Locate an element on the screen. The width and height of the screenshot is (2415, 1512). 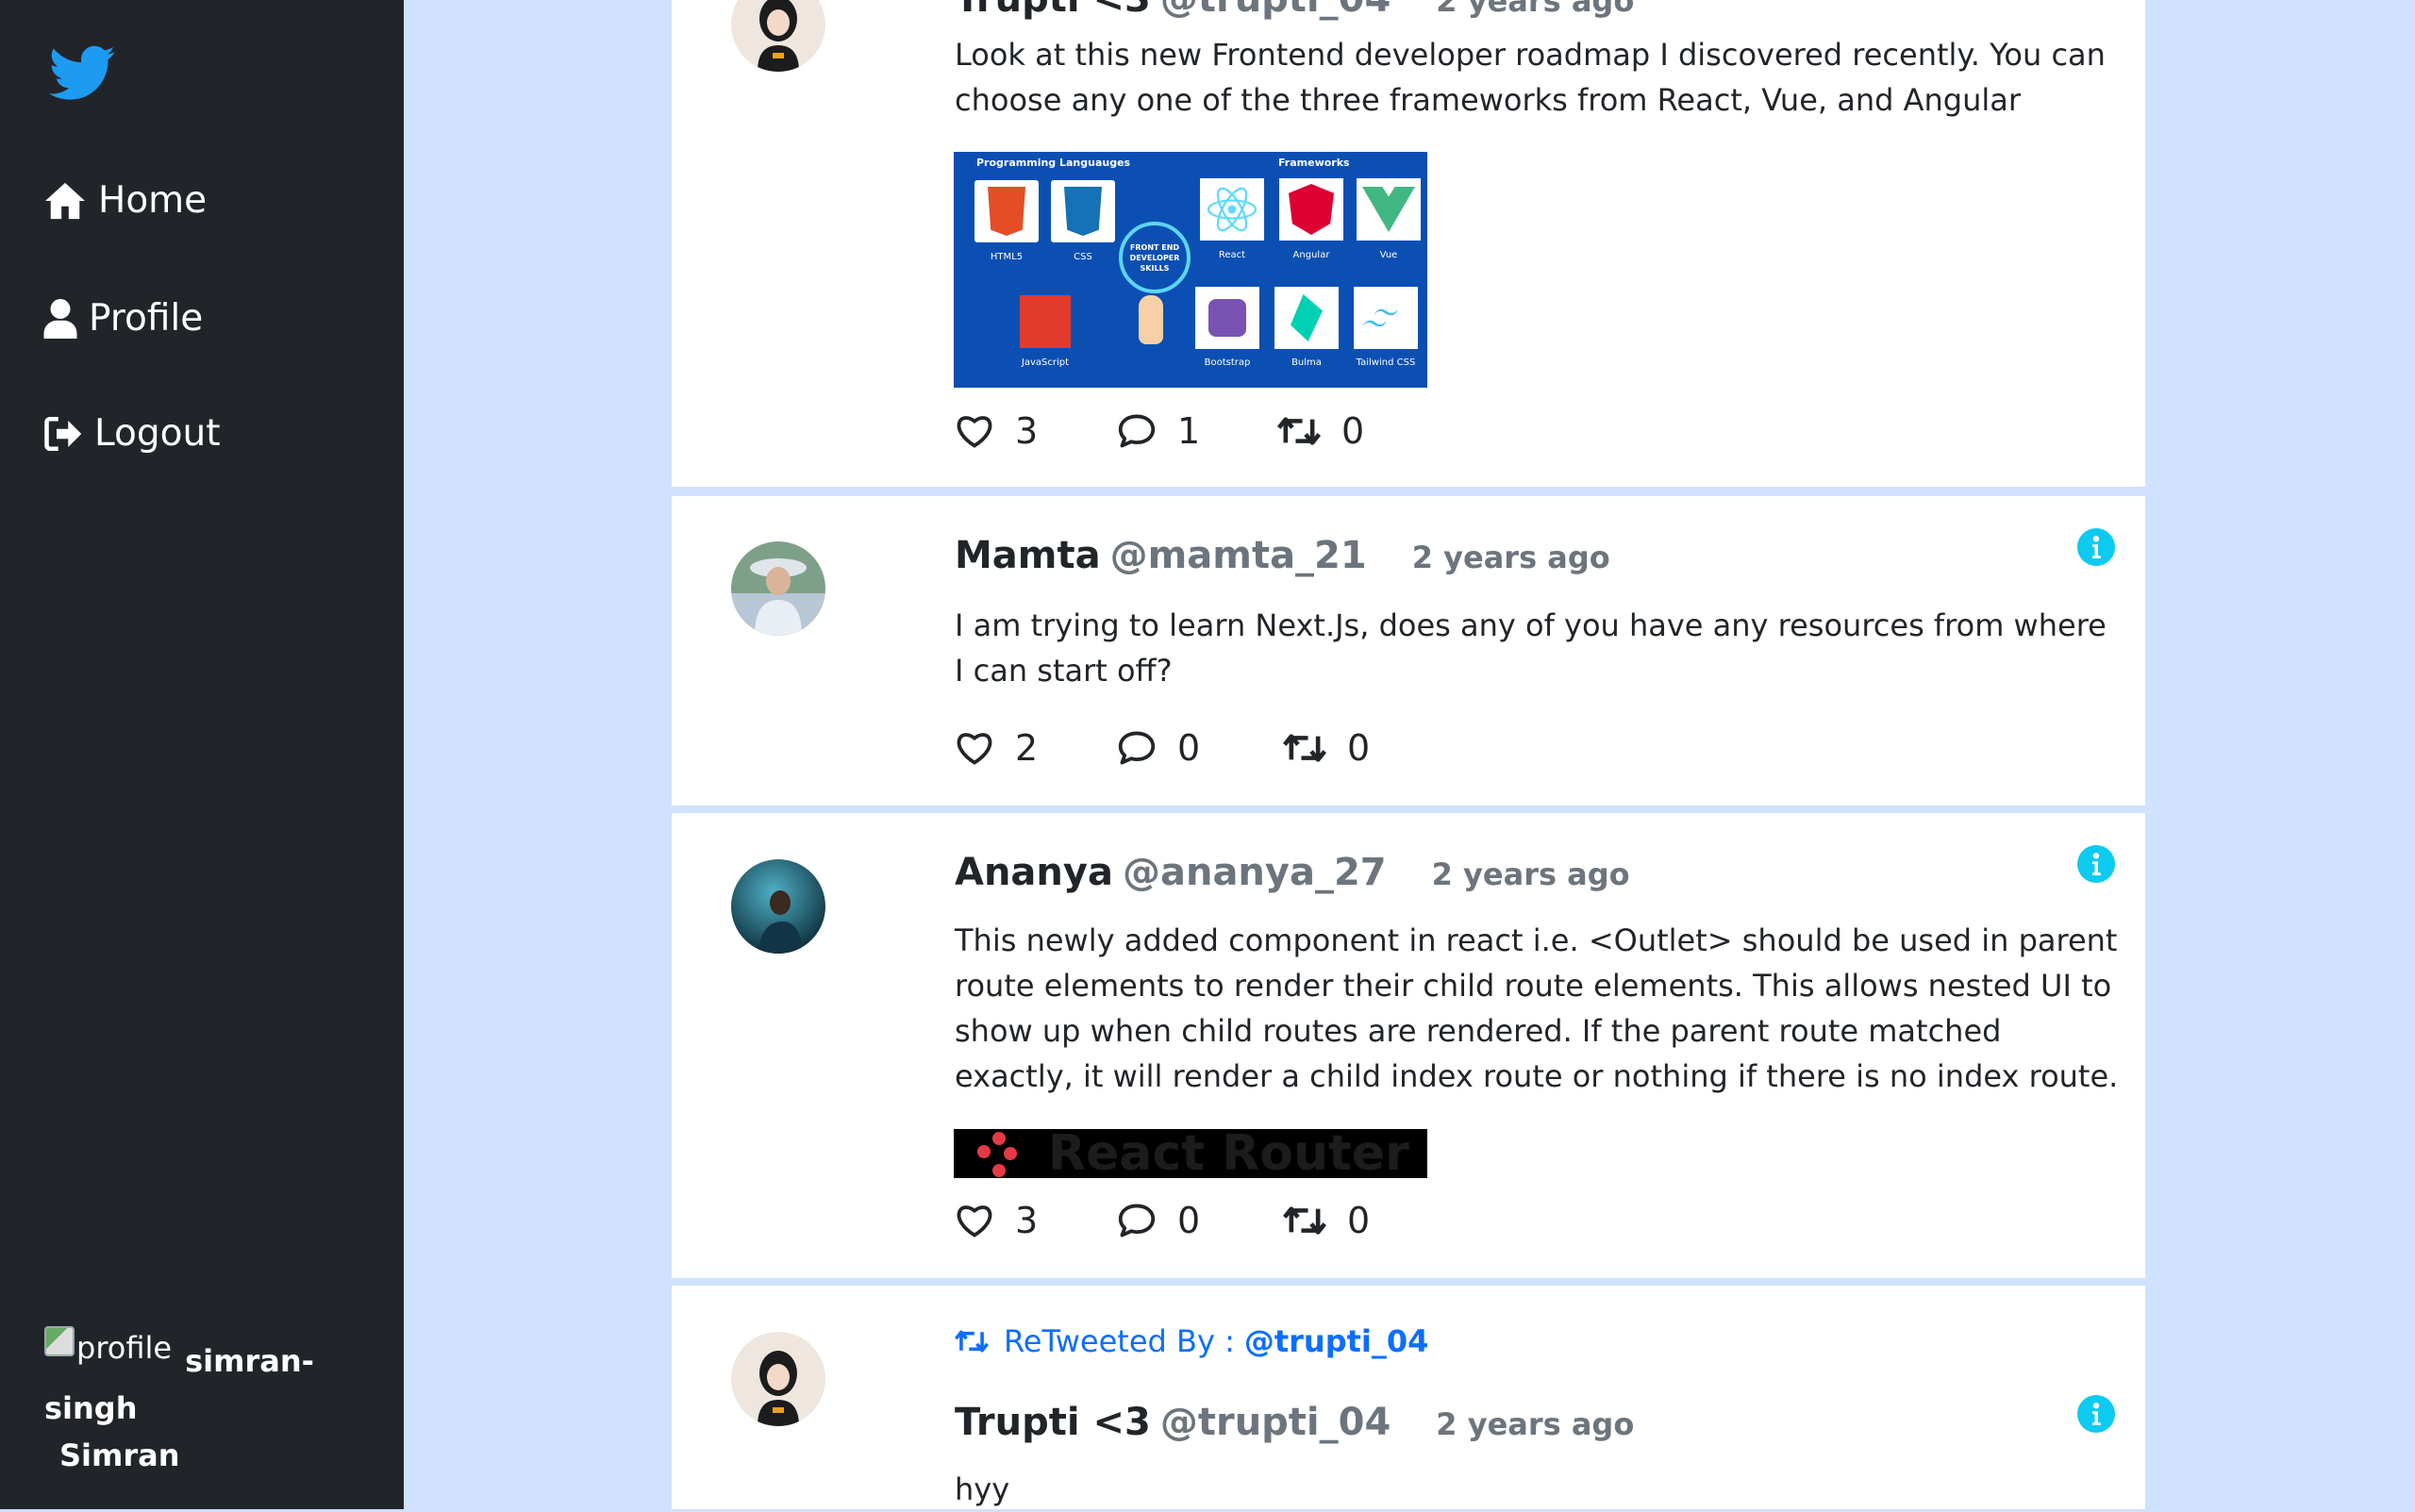
tweet-actions: 3 0 0 is located at coordinates (1162, 1220).